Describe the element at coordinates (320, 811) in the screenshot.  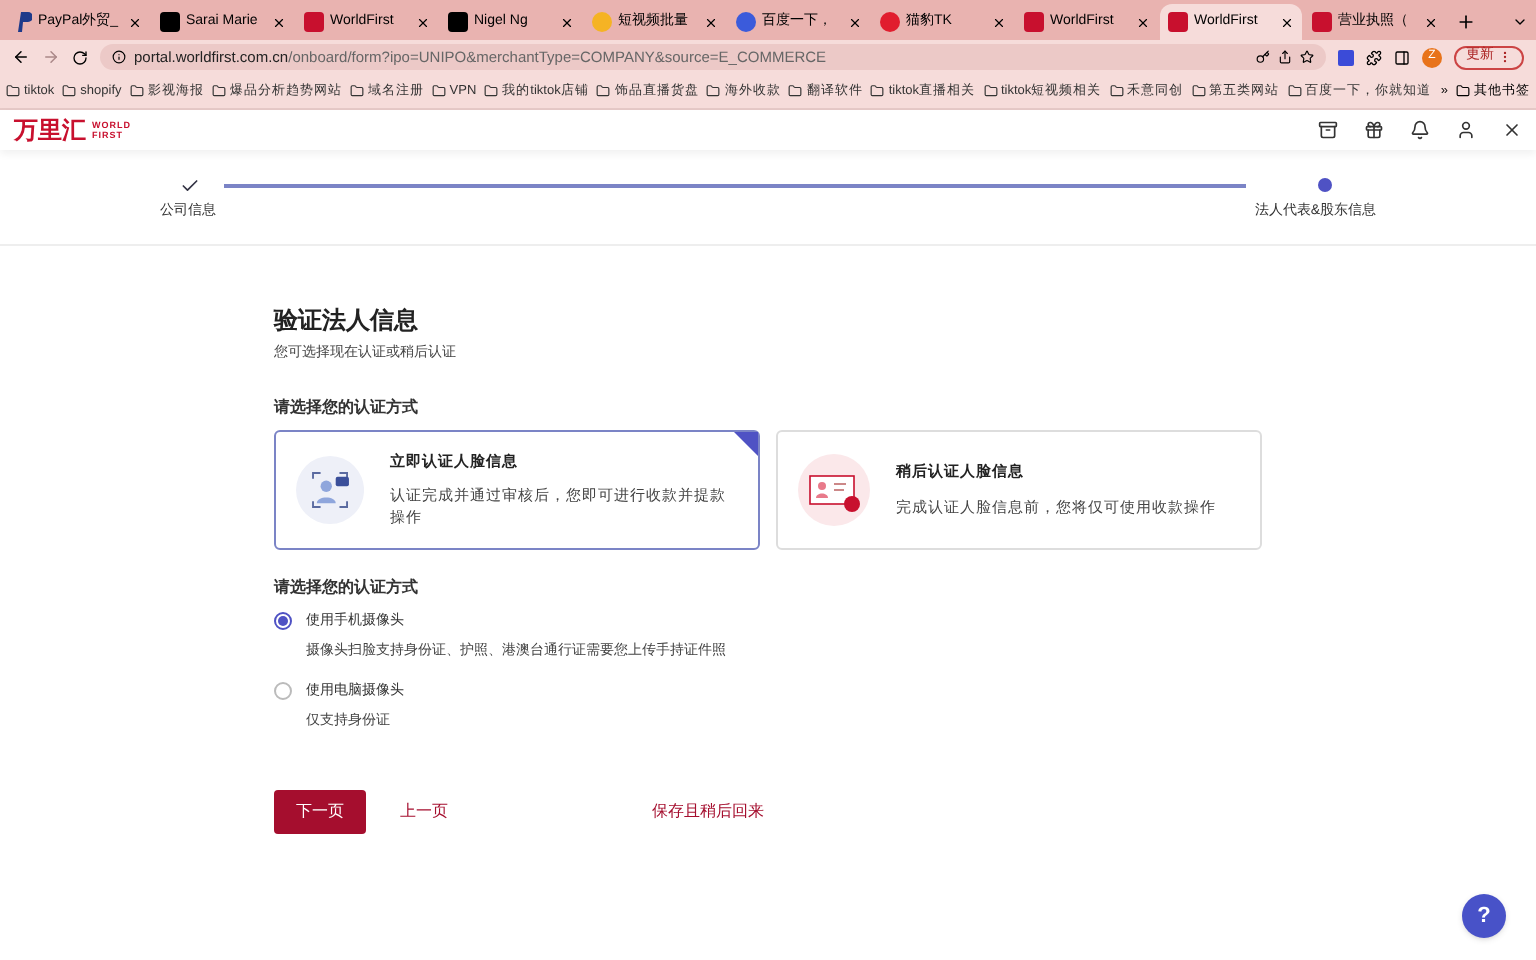
I see `next-button: 下一页` at that location.